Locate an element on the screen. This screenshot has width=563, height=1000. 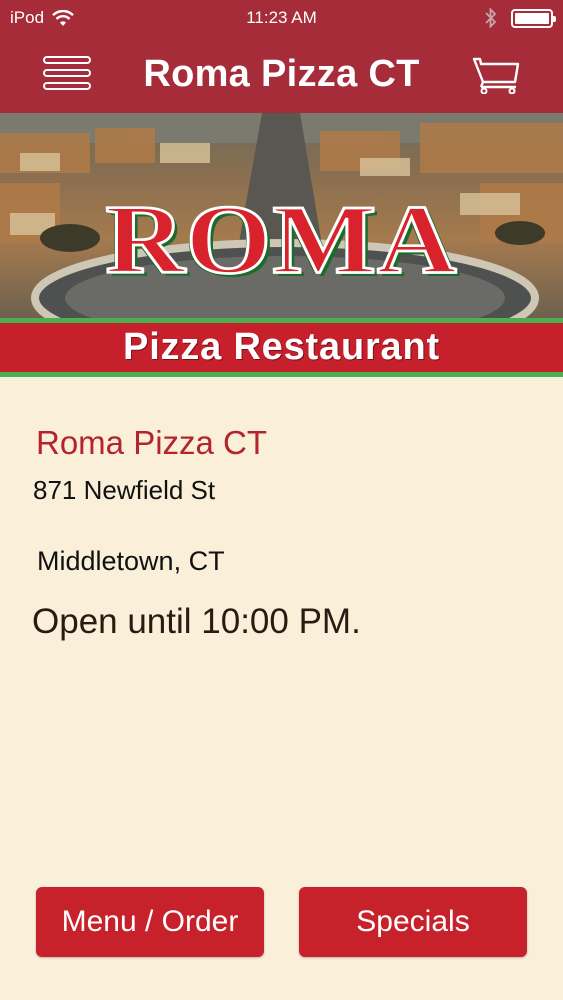
banner-subtitle: Pizza Restaurant is located at coordinates (281, 347).